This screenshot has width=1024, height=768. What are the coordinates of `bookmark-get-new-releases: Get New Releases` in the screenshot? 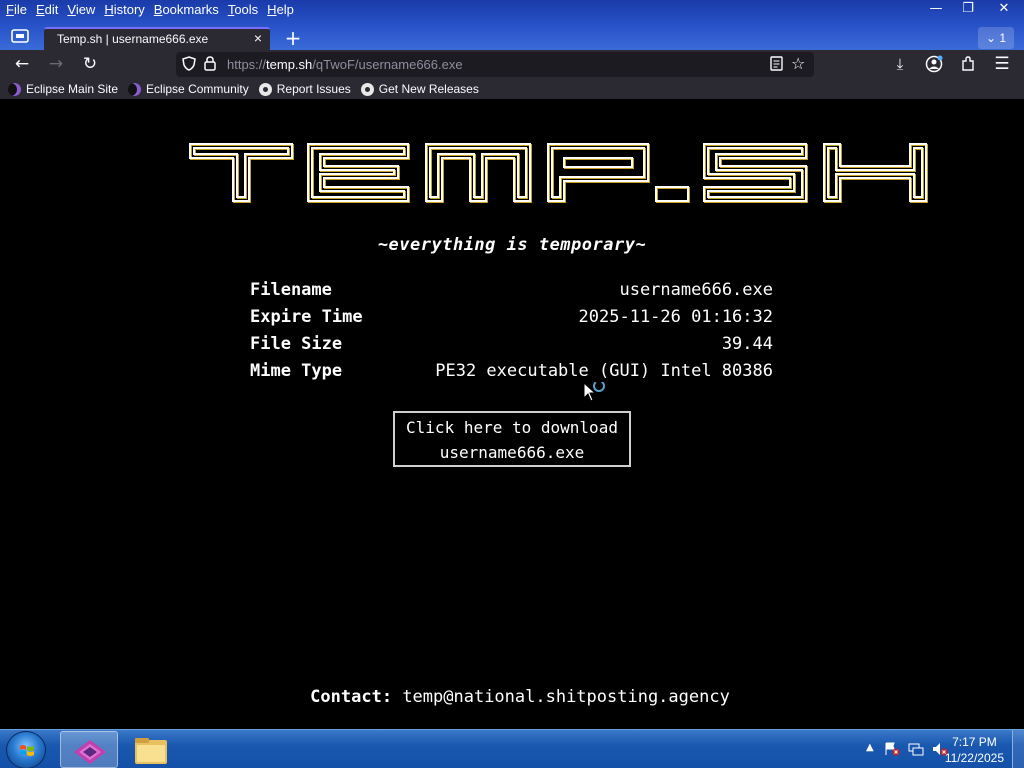 It's located at (419, 89).